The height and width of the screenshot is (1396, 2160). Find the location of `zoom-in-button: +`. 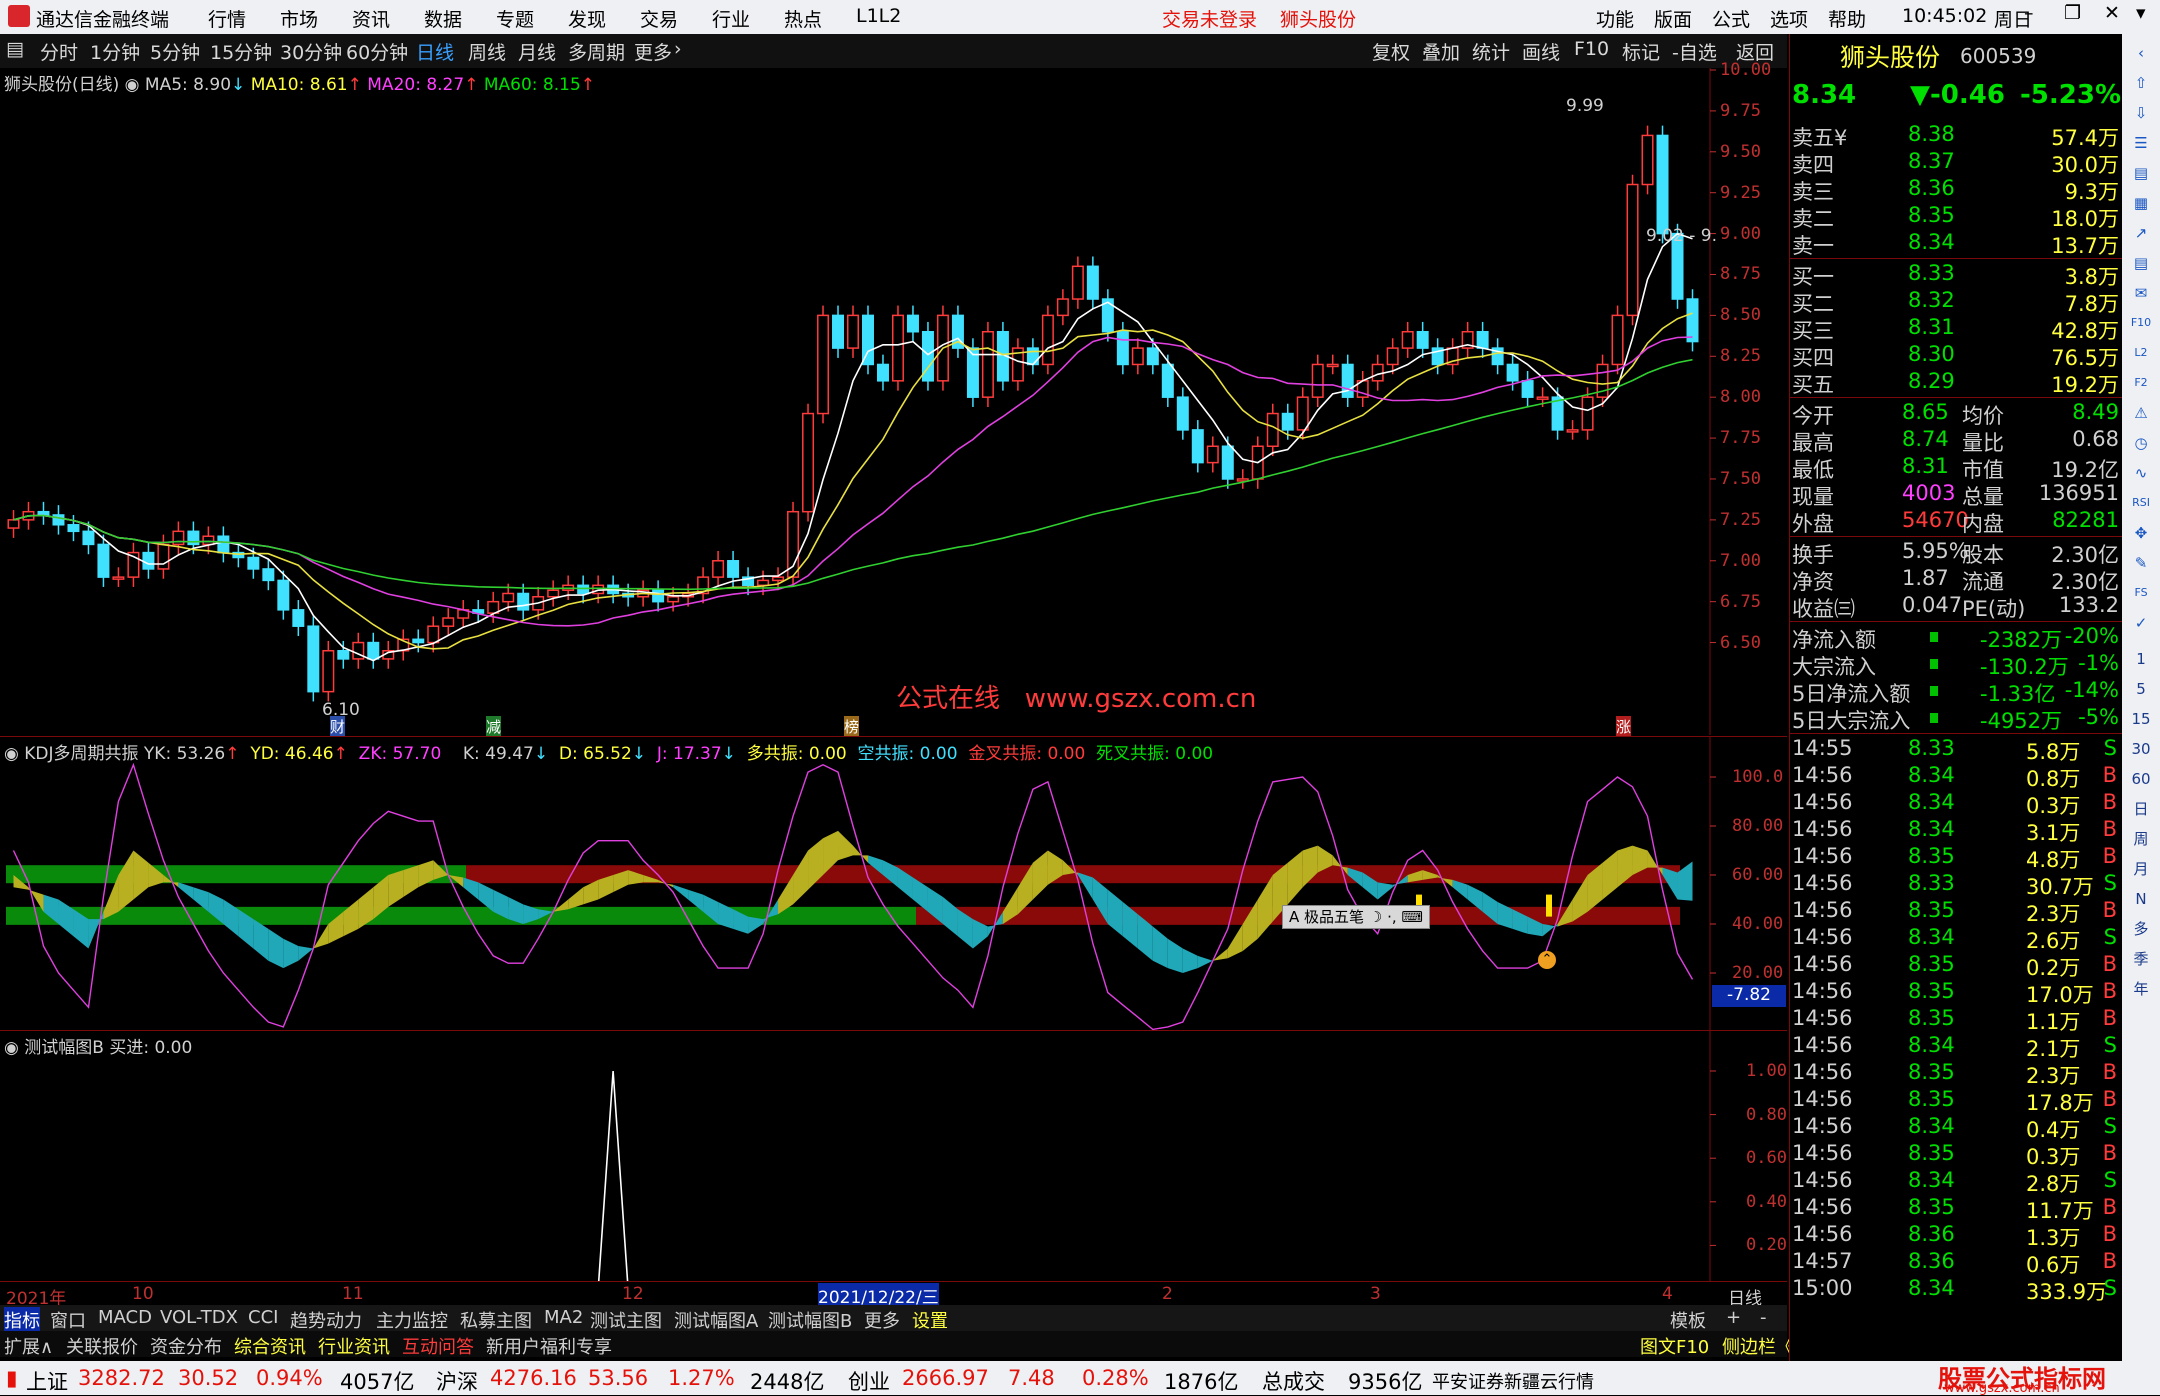

zoom-in-button: + is located at coordinates (1733, 1317).